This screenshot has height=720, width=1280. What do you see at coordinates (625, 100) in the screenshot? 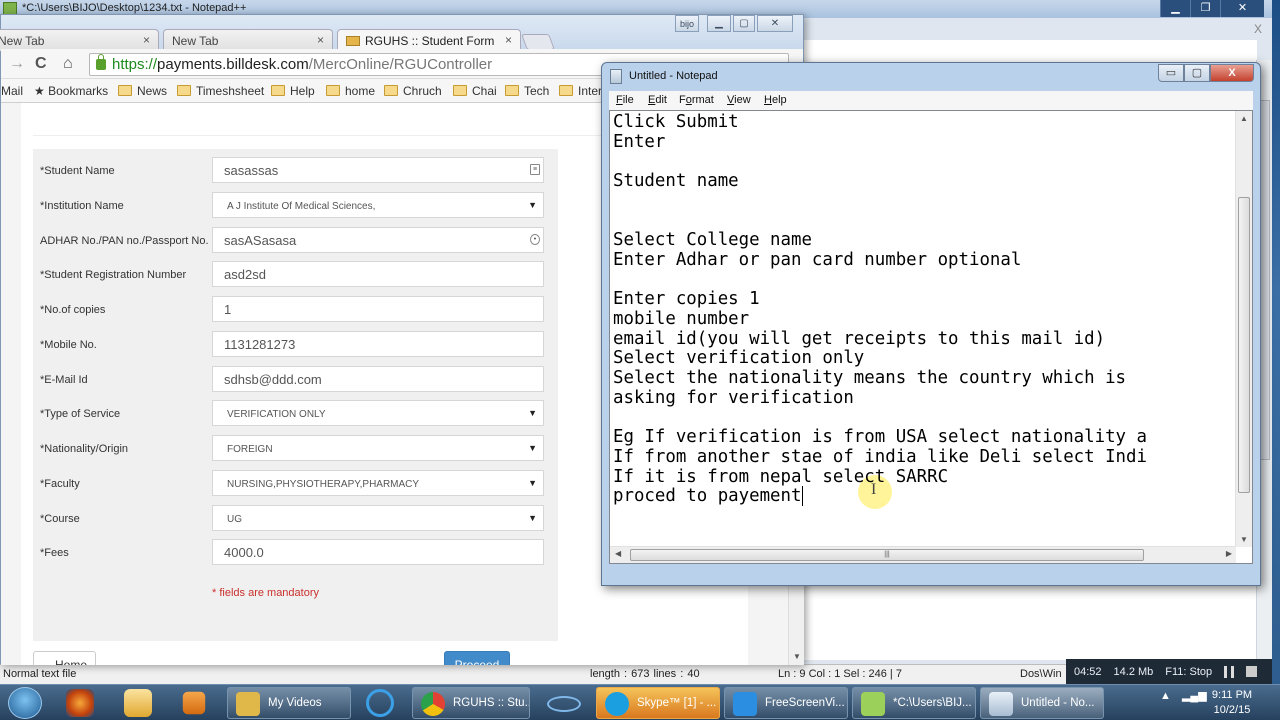
I see `menu-file: File` at bounding box center [625, 100].